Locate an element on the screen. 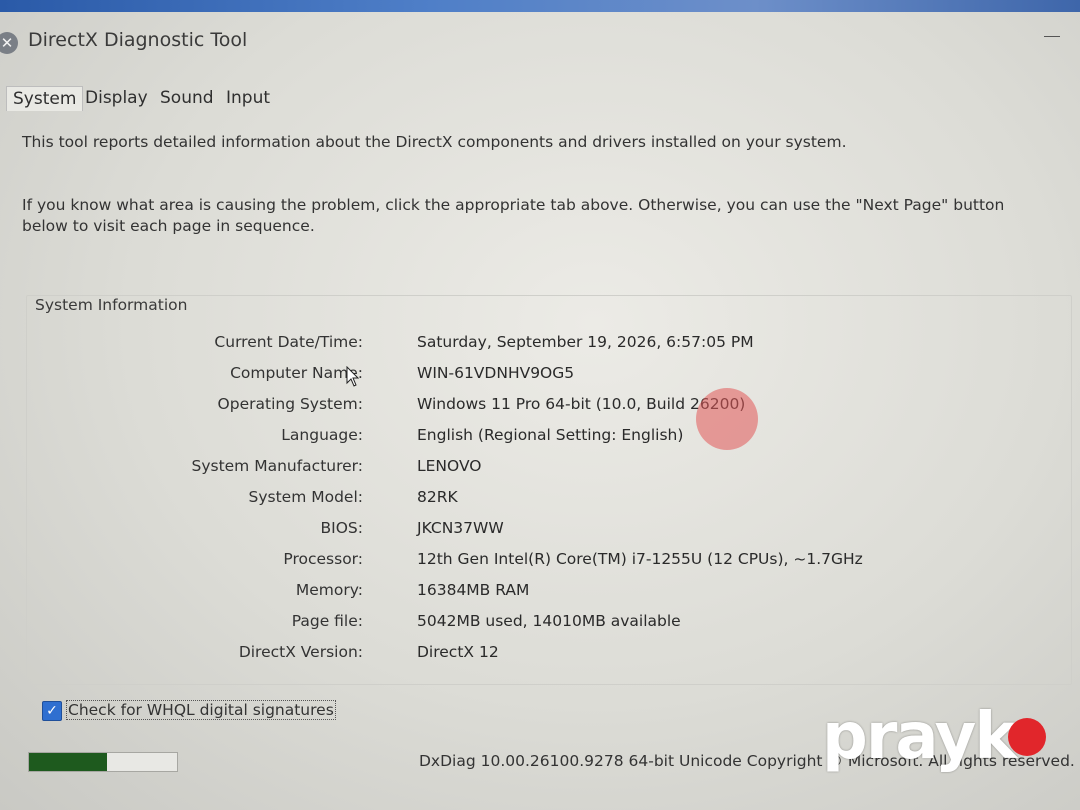 The image size is (1080, 810). info-row: Computer Name: WIN-61VDNHV9OG5 is located at coordinates (527, 376).